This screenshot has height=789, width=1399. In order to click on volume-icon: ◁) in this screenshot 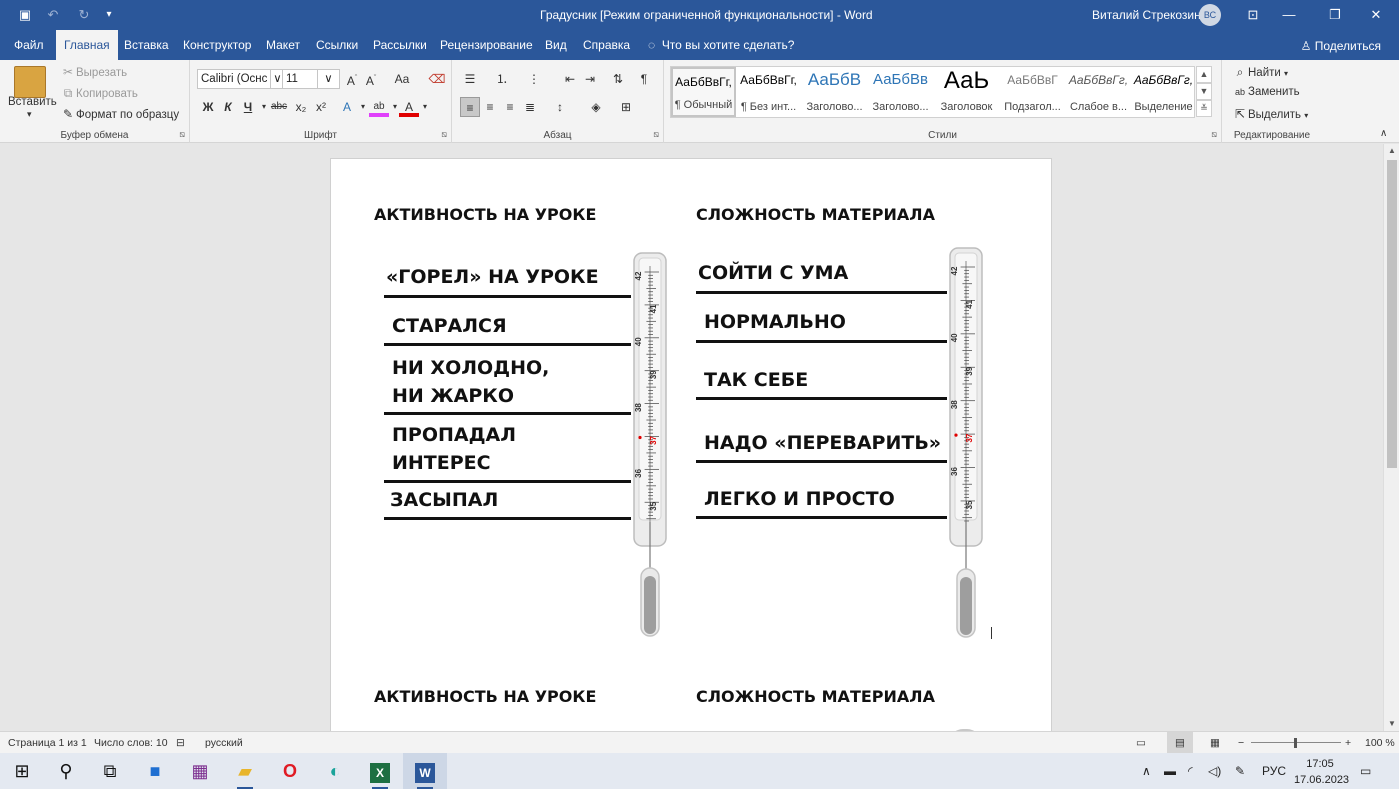, I will do `click(1214, 771)`.